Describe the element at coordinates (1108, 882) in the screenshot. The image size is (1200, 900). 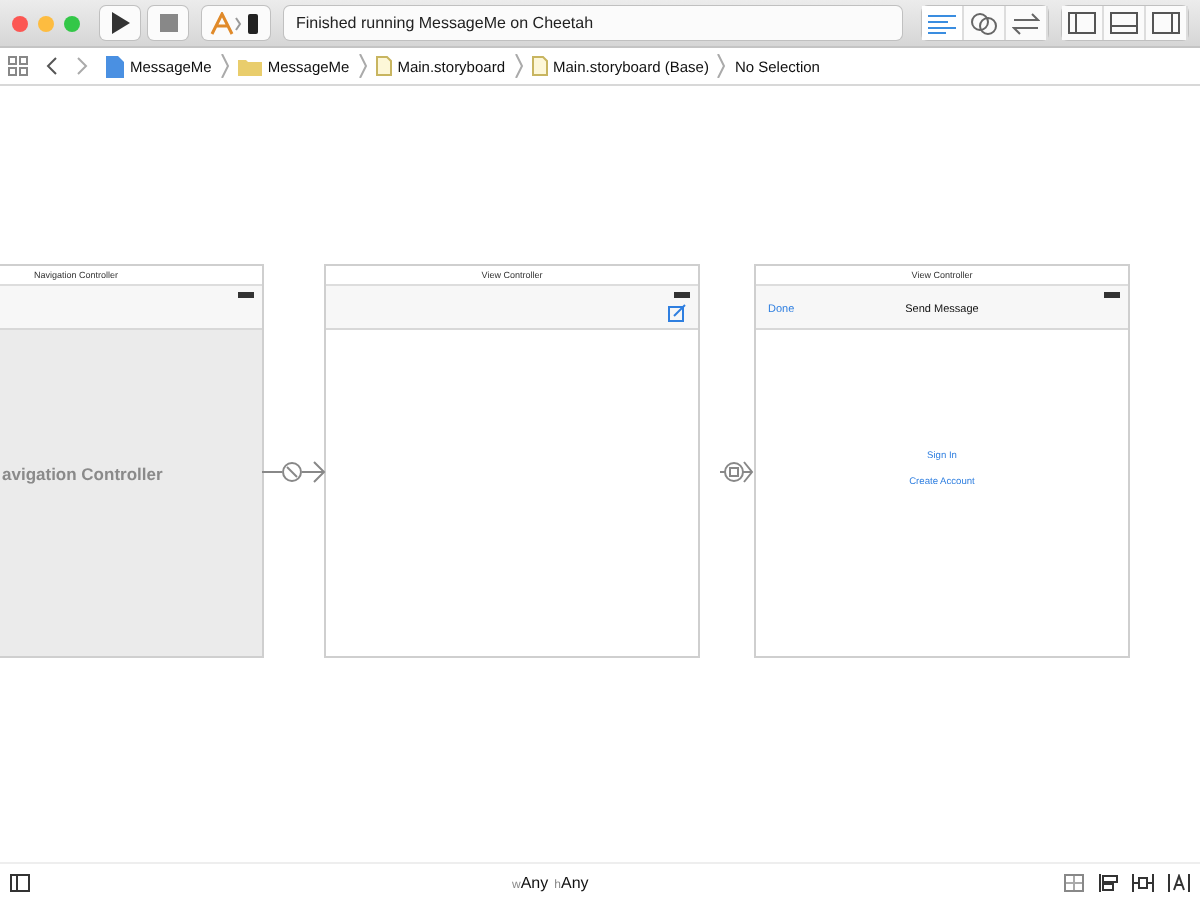
I see `align-icon` at that location.